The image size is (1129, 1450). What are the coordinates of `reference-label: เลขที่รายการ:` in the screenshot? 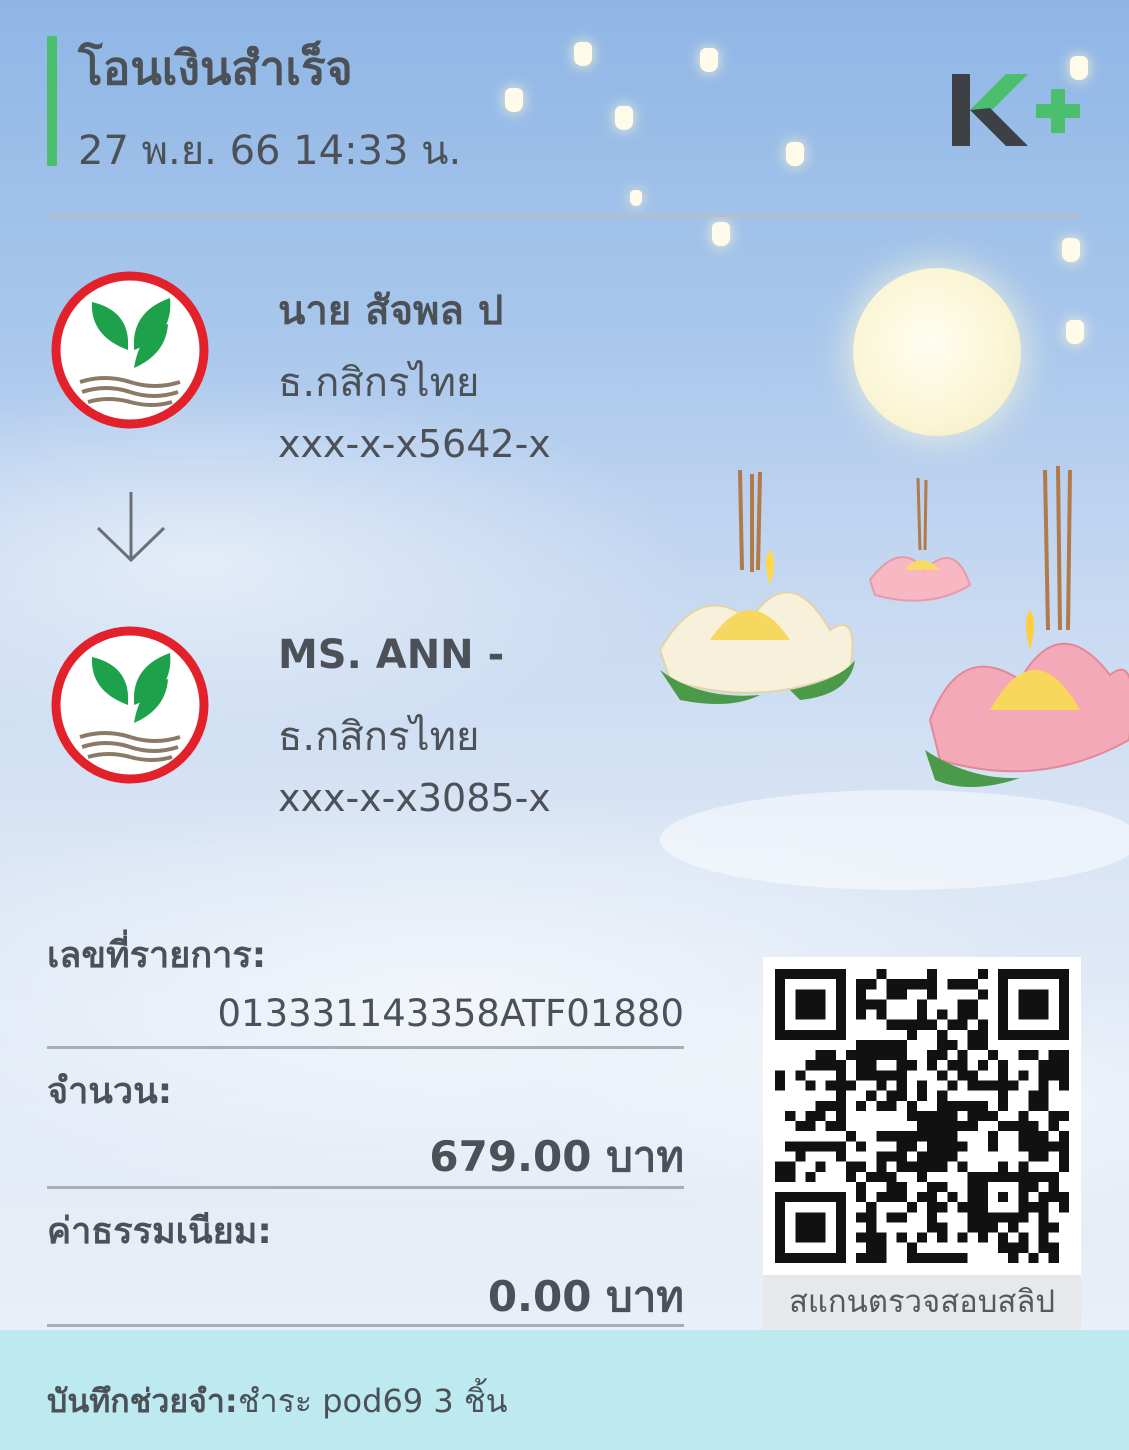 It's located at (157, 955).